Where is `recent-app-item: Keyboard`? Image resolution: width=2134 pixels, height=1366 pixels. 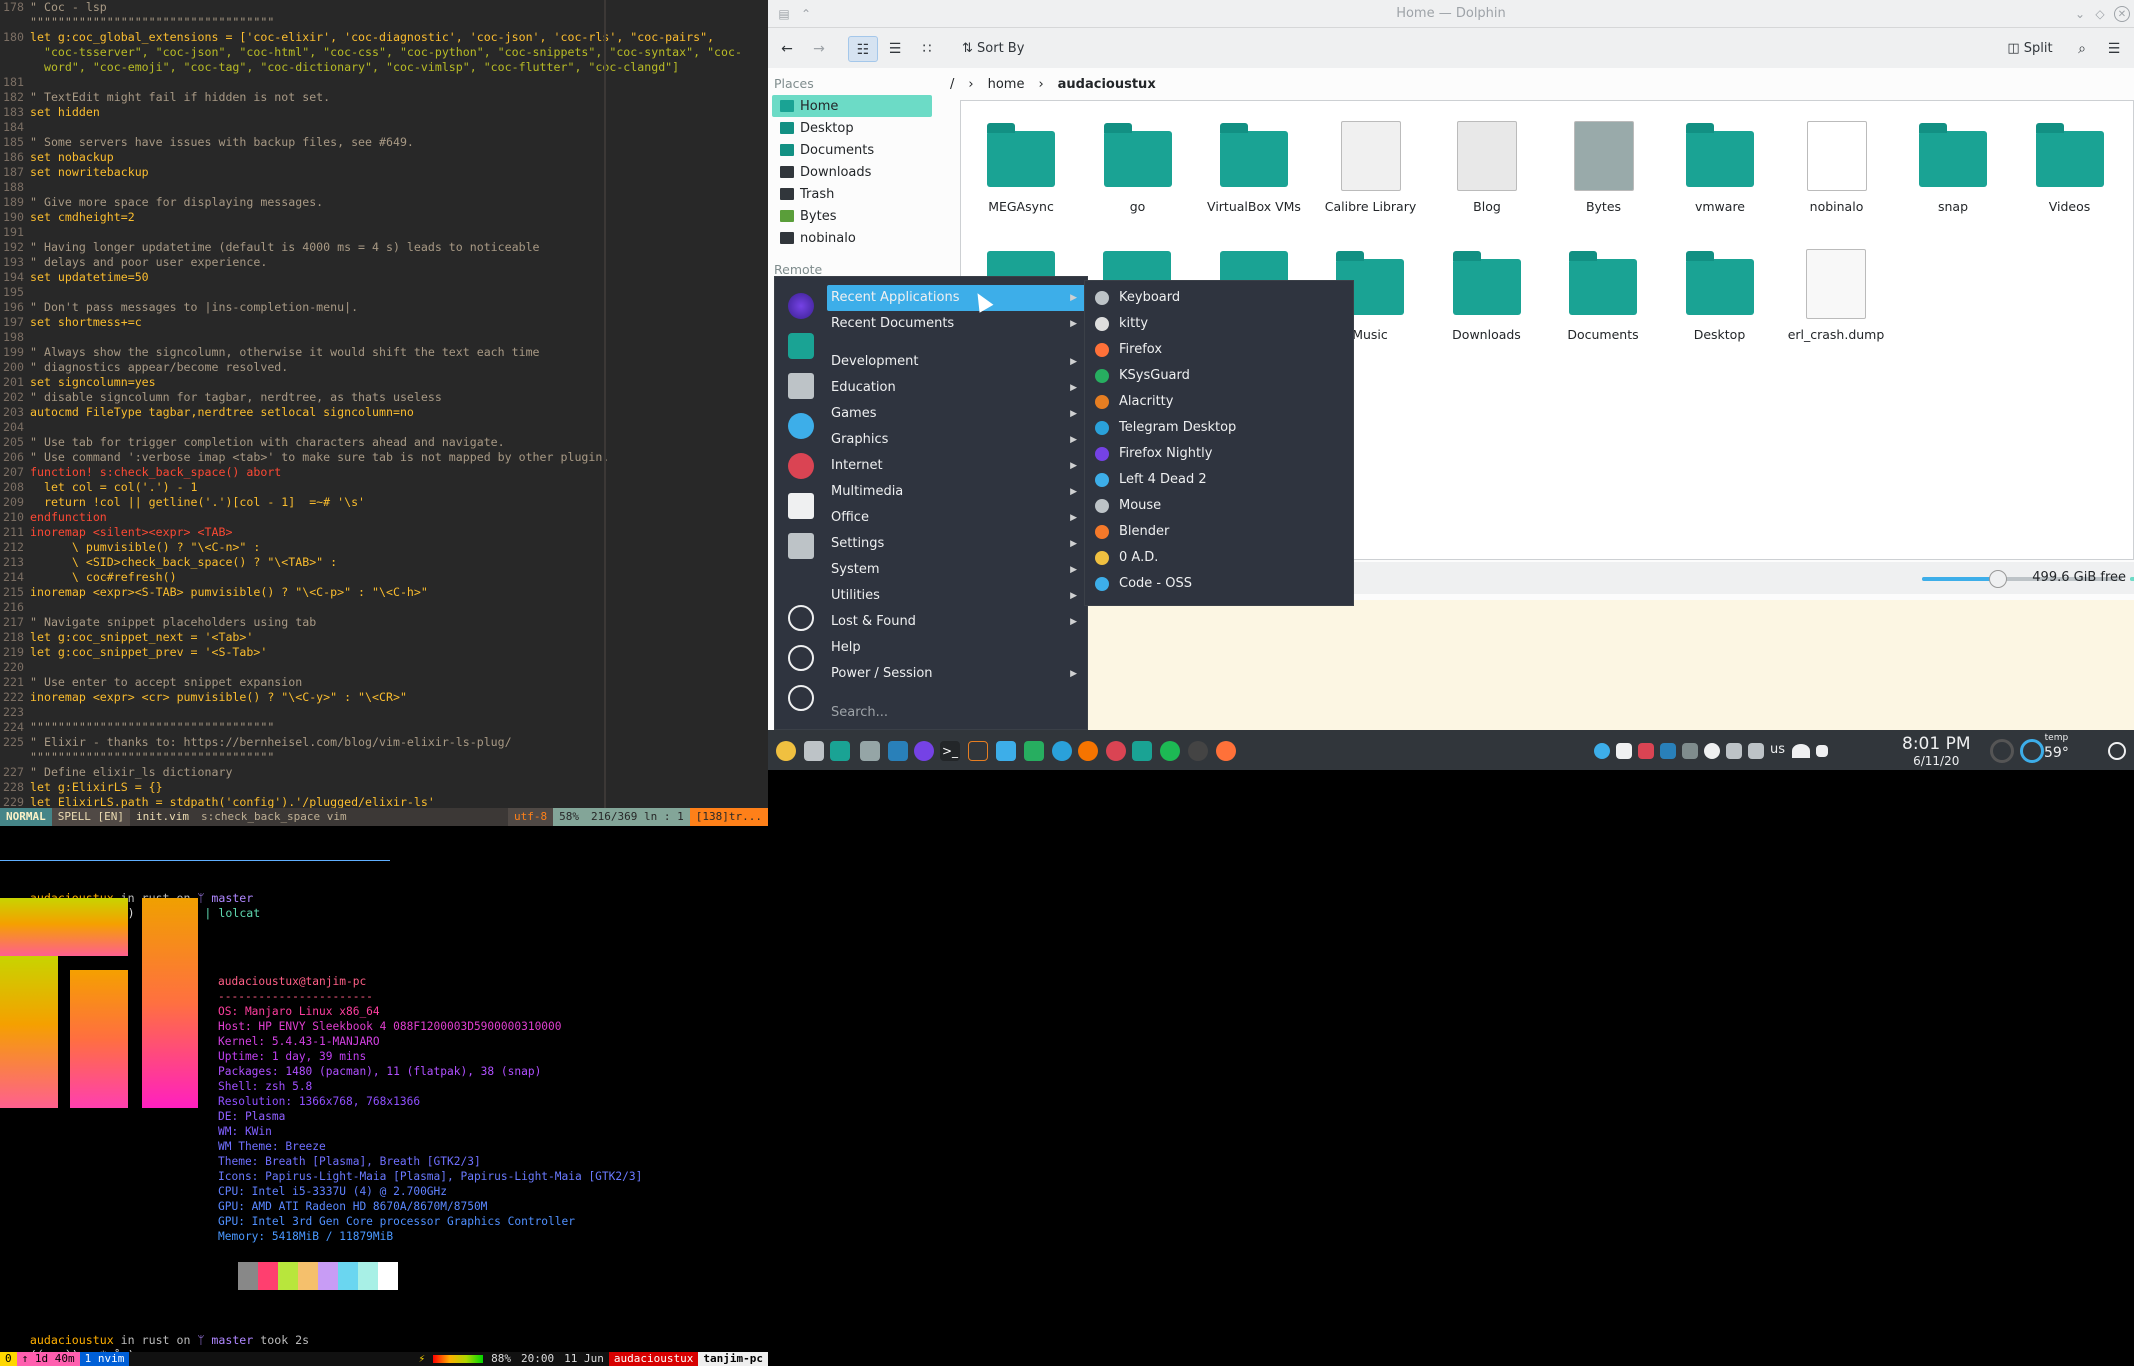 recent-app-item: Keyboard is located at coordinates (1137, 298).